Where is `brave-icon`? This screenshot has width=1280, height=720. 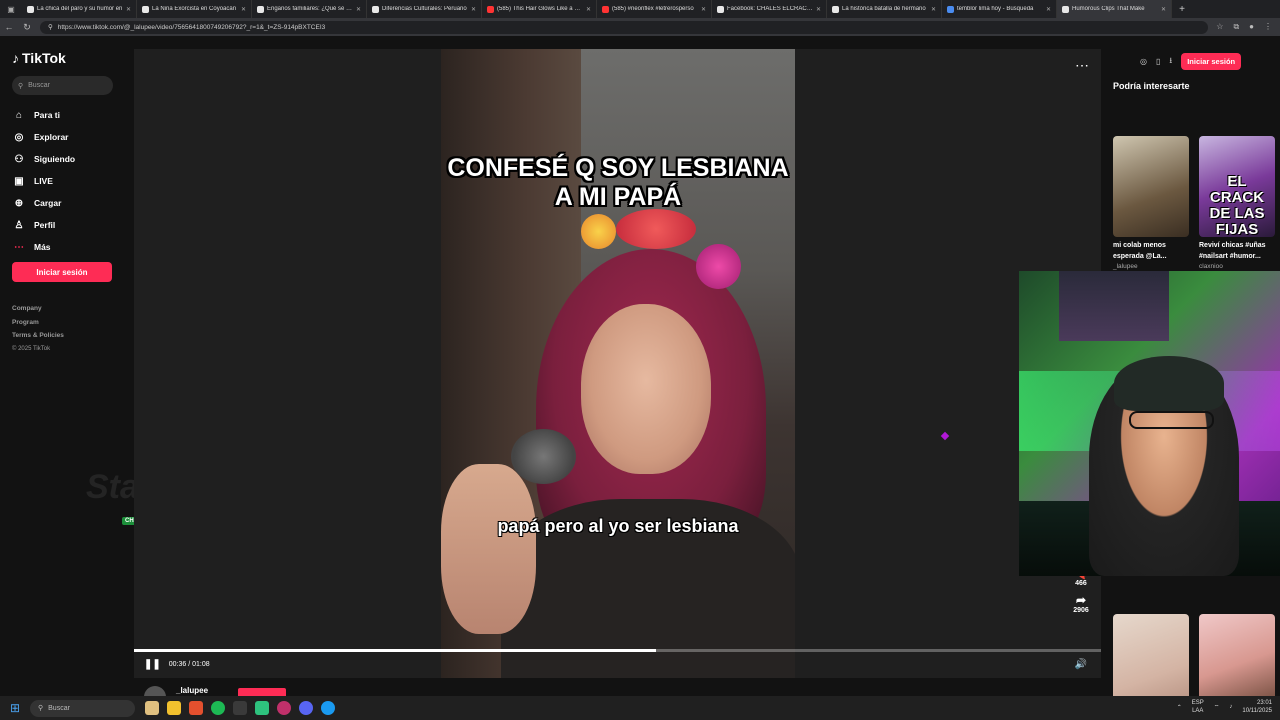
brave-icon is located at coordinates (196, 708).